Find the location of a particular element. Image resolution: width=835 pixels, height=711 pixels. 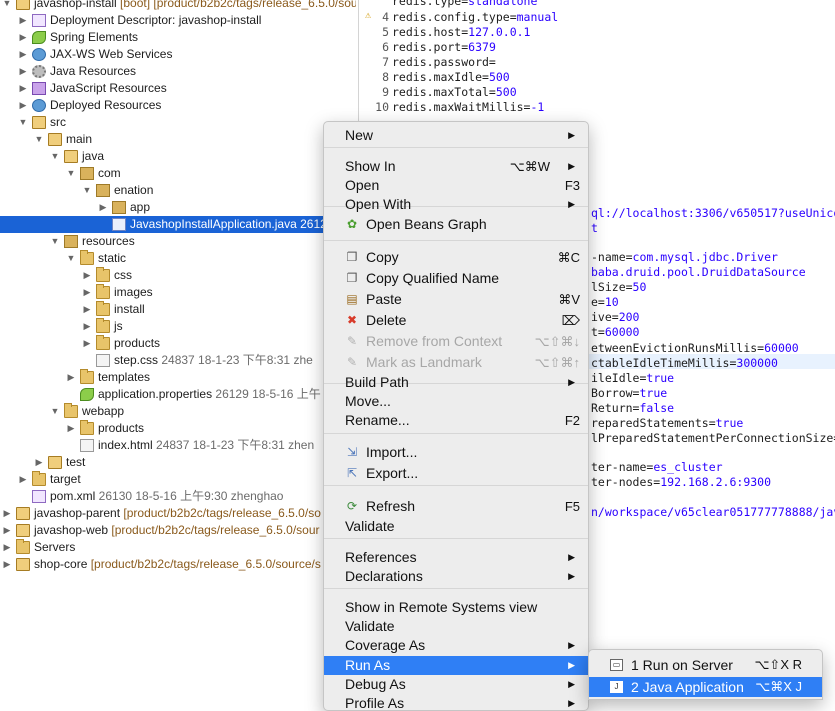

menu-item-references: References ▶ is located at coordinates (456, 557).